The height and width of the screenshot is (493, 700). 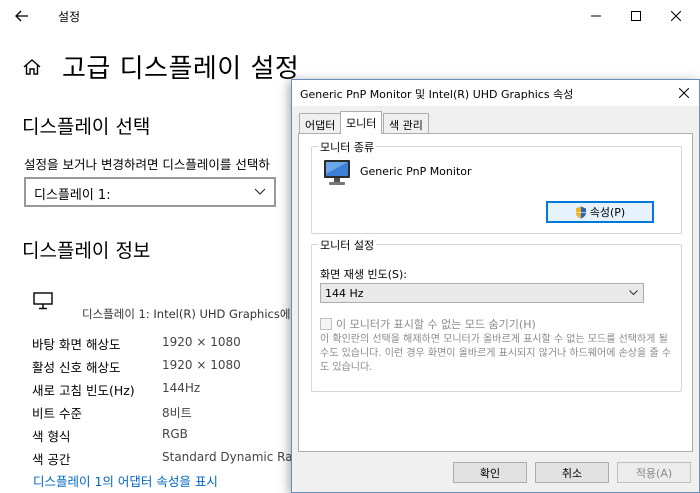 I want to click on info-value-color-format: RGB, so click(x=175, y=434).